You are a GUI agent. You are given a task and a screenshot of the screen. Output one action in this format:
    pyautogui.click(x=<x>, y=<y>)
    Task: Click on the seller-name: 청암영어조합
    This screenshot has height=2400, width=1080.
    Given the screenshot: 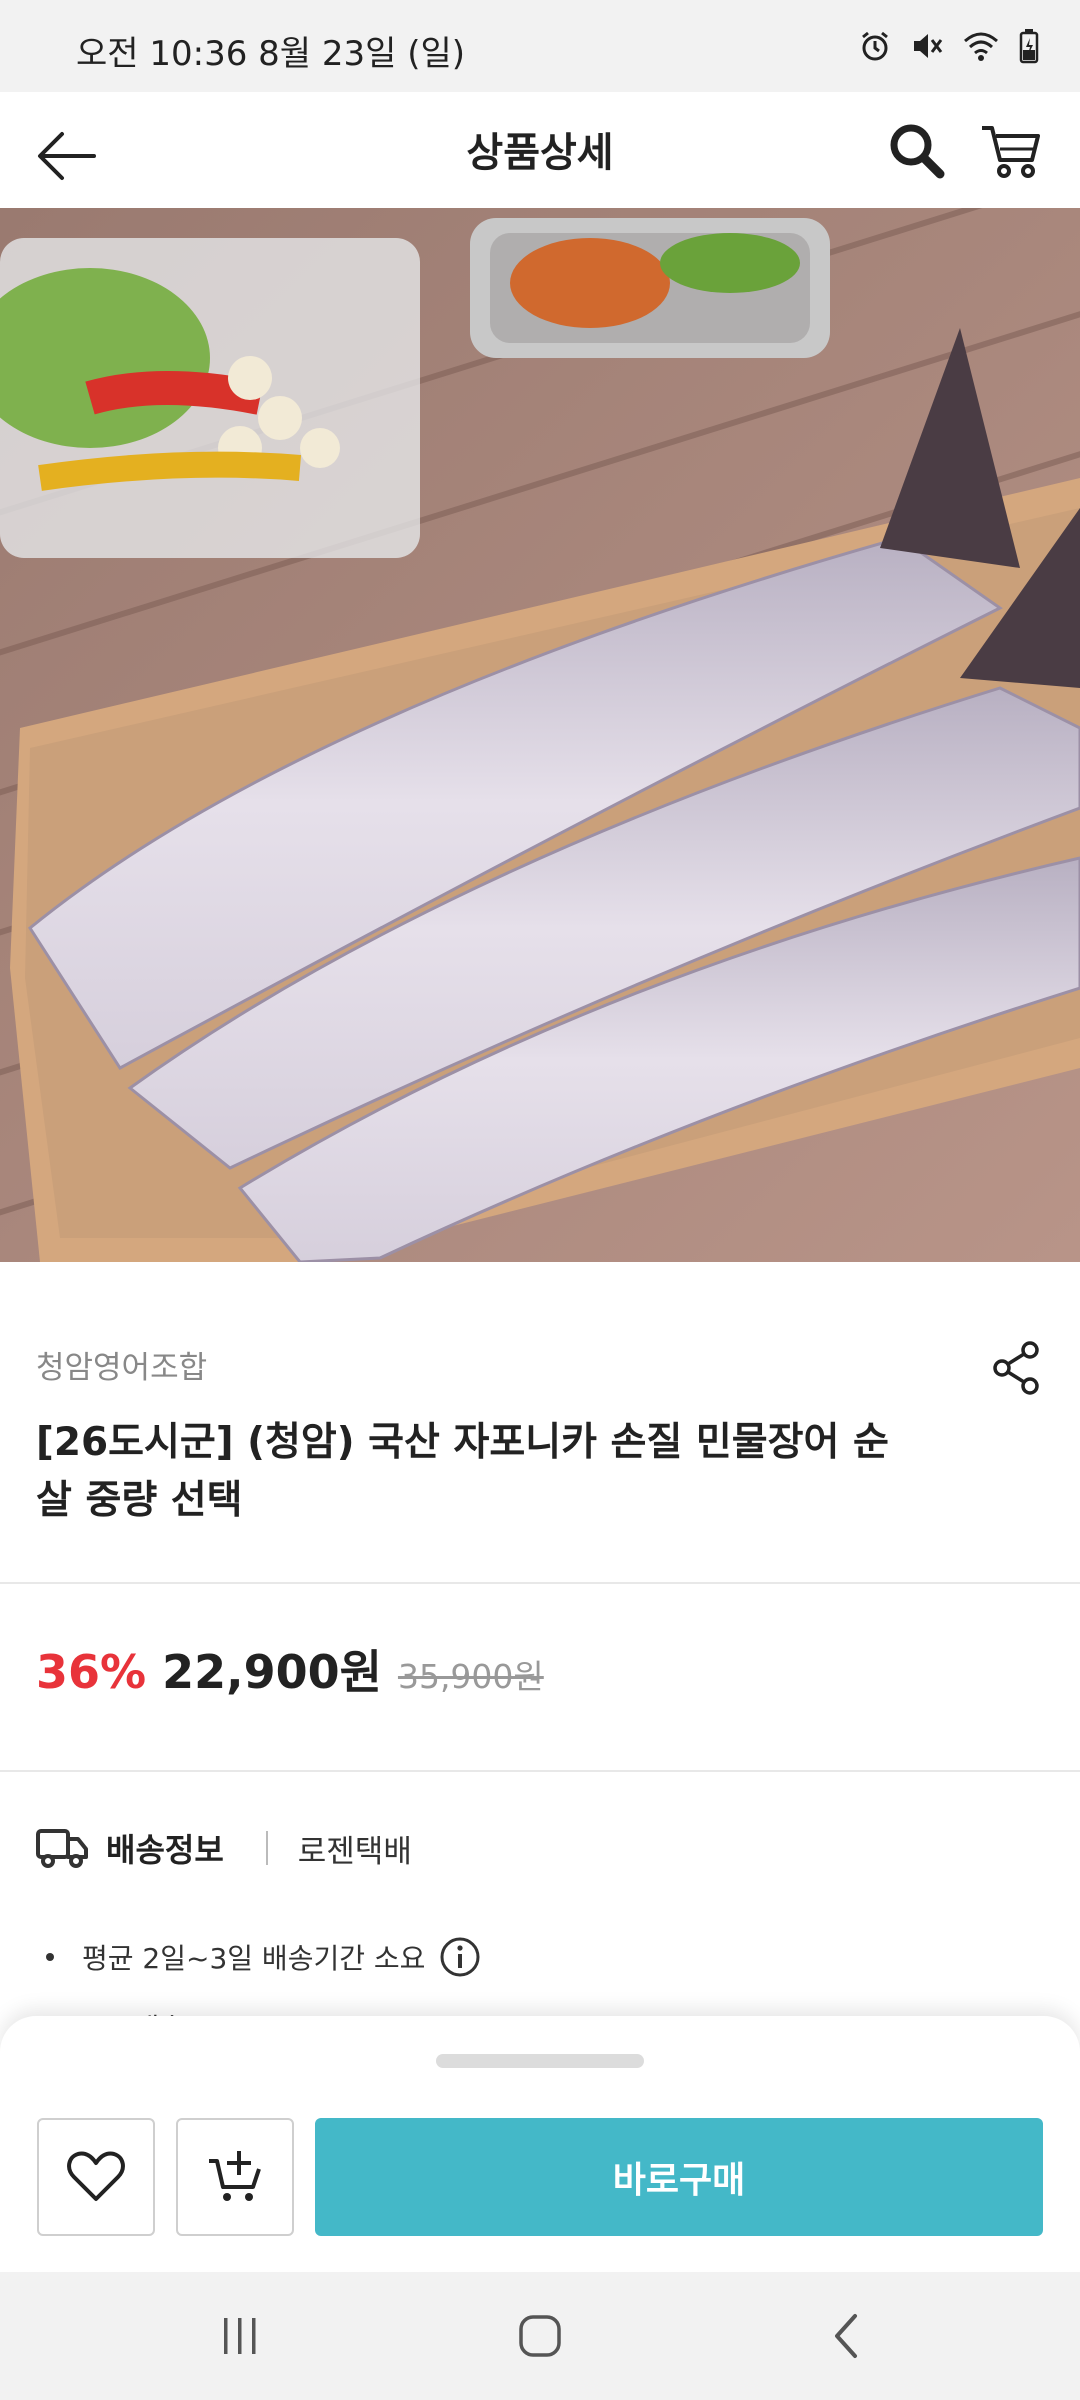 What is the action you would take?
    pyautogui.click(x=121, y=1364)
    